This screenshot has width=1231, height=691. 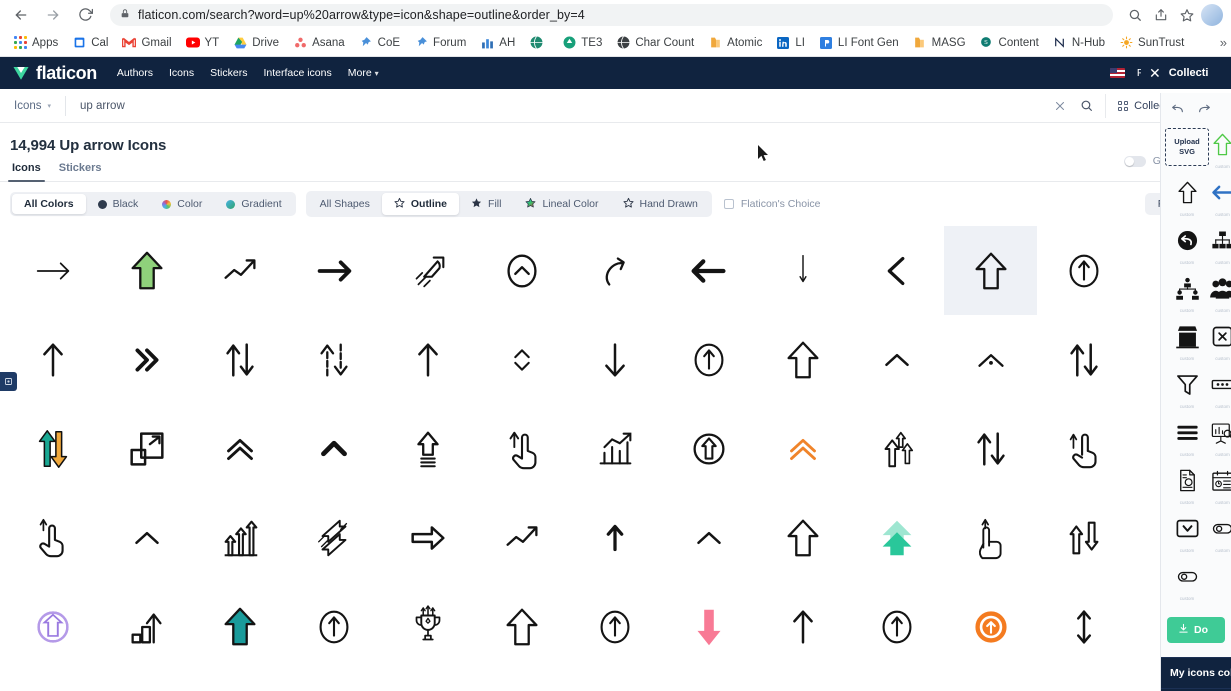 What do you see at coordinates (709, 448) in the screenshot?
I see `icon-result-up-arrow-circle-outline` at bounding box center [709, 448].